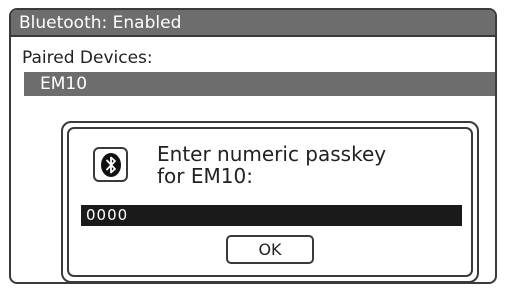 This screenshot has width=508, height=293. I want to click on bluetooth-icon, so click(110, 164).